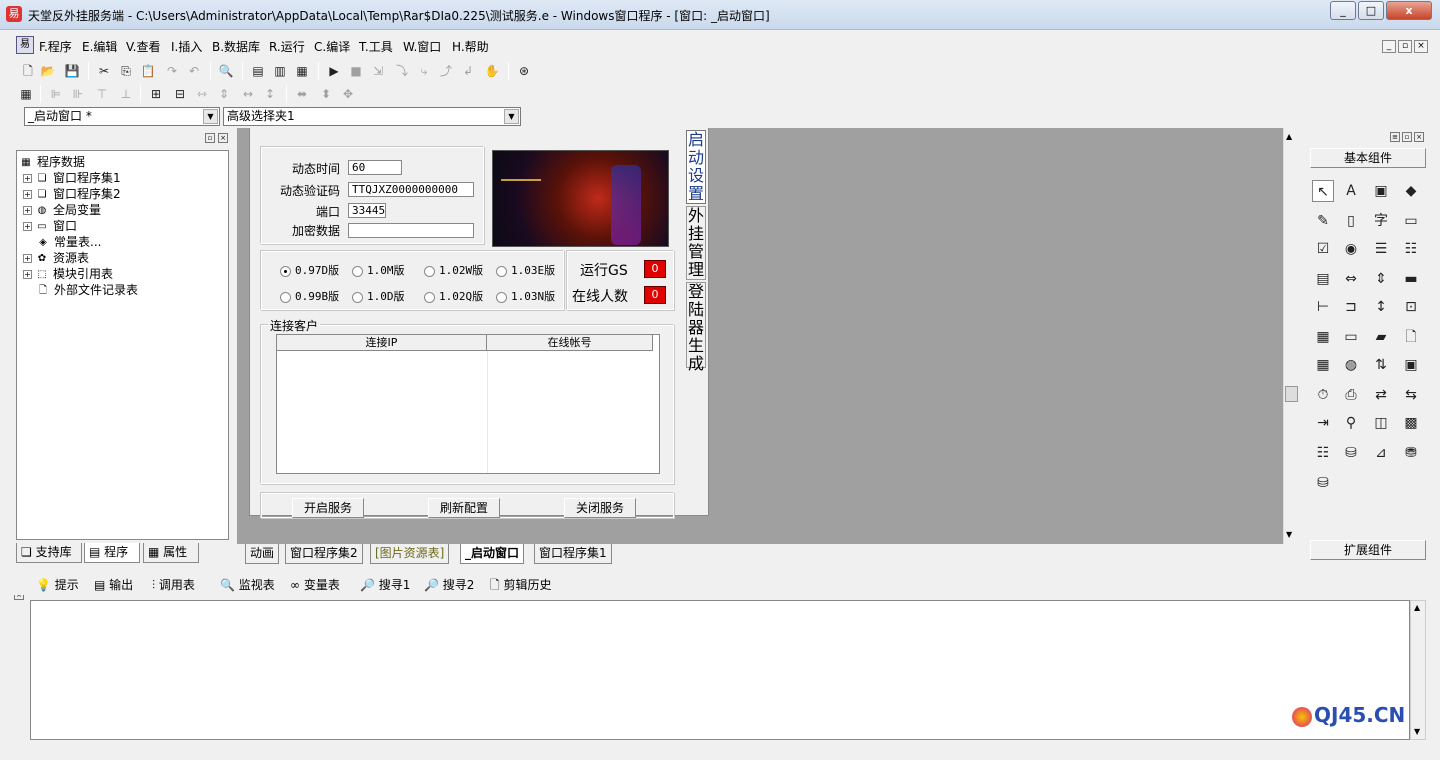 This screenshot has width=1440, height=760. Describe the element at coordinates (210, 138) in the screenshot. I see `panel-pin-button: ▫` at that location.